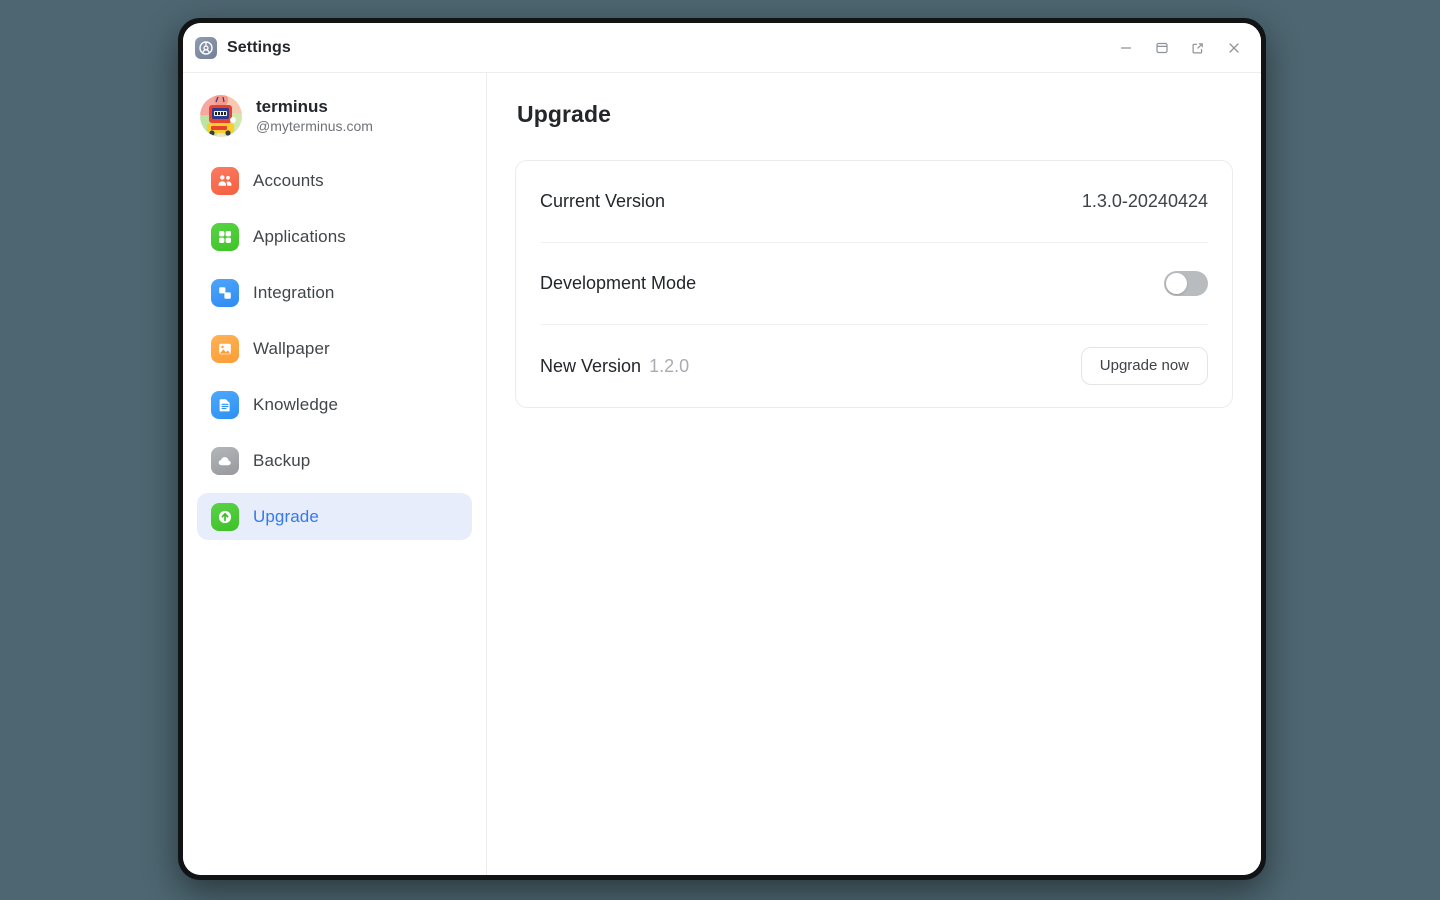 Image resolution: width=1440 pixels, height=900 pixels. What do you see at coordinates (225, 404) in the screenshot?
I see `document-icon` at bounding box center [225, 404].